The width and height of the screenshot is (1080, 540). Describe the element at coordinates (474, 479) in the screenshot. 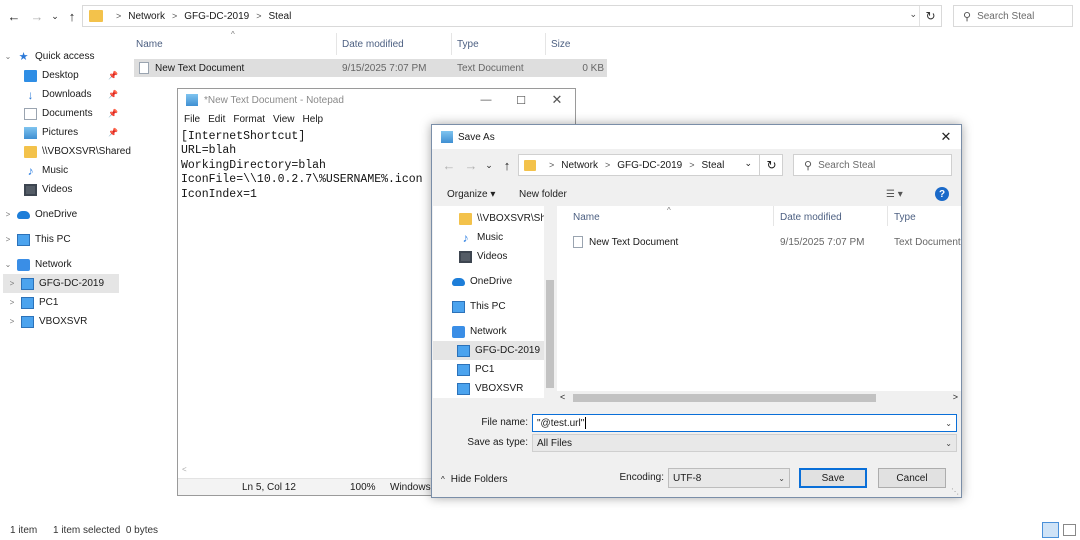

I see `hide-folders-button: ^ Hide Folders` at that location.